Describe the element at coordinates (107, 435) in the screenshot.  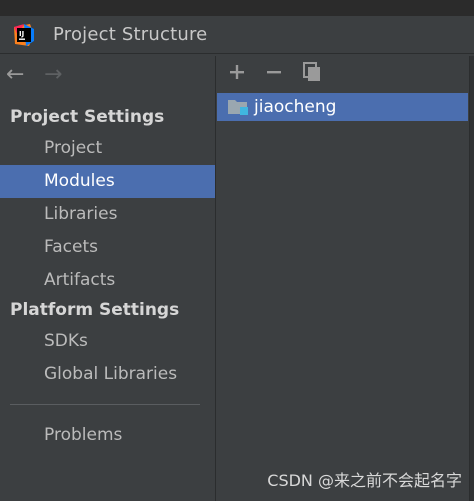
I see `sidebar-item-problems: Problems` at that location.